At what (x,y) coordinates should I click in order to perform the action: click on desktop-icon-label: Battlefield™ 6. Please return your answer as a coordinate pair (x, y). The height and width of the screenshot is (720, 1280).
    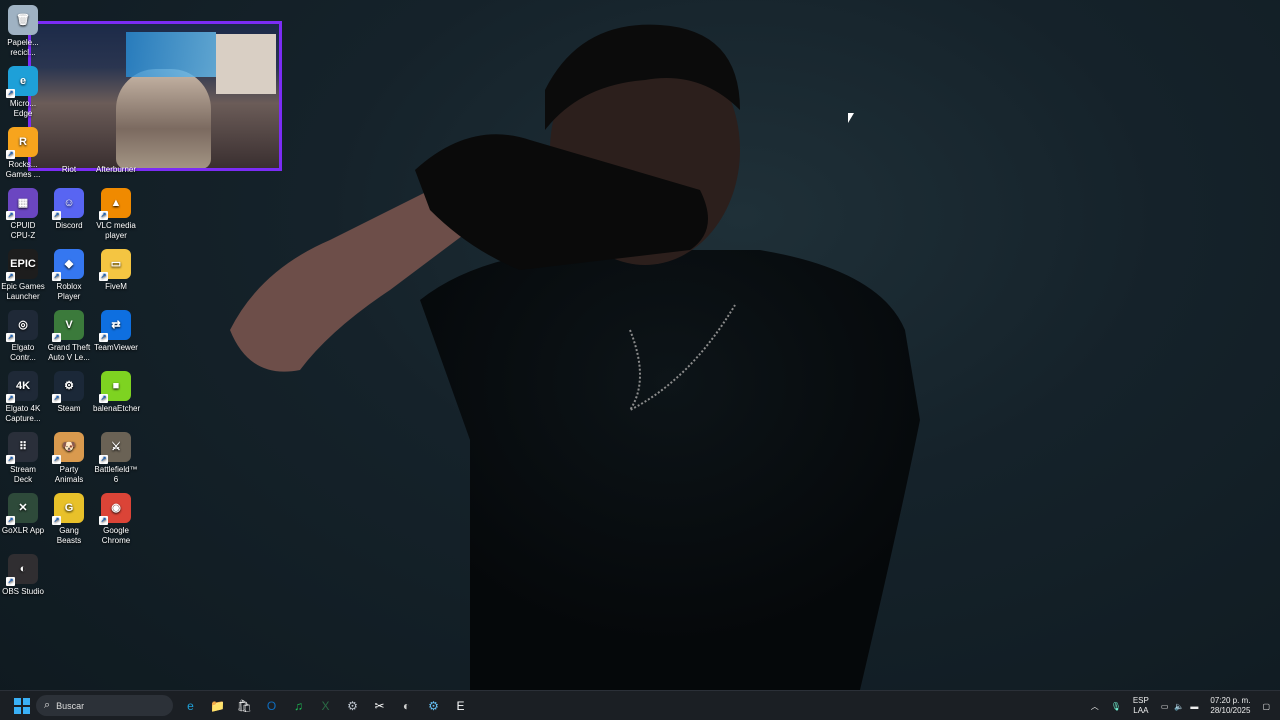
    Looking at the image, I should click on (116, 474).